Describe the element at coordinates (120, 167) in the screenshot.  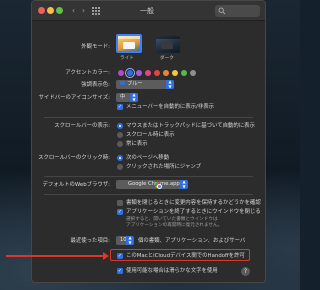
I see `scroll-click-jump-radio` at that location.